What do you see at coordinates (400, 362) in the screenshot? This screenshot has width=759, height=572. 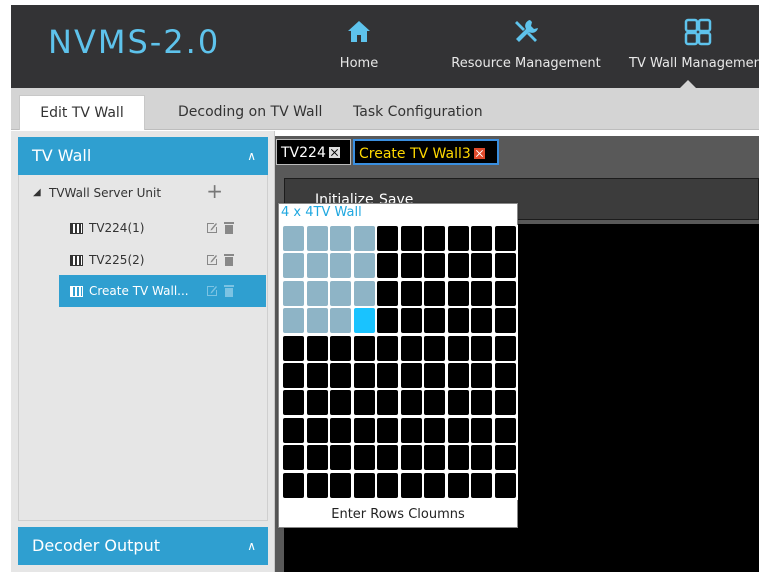 I see `size-grid` at bounding box center [400, 362].